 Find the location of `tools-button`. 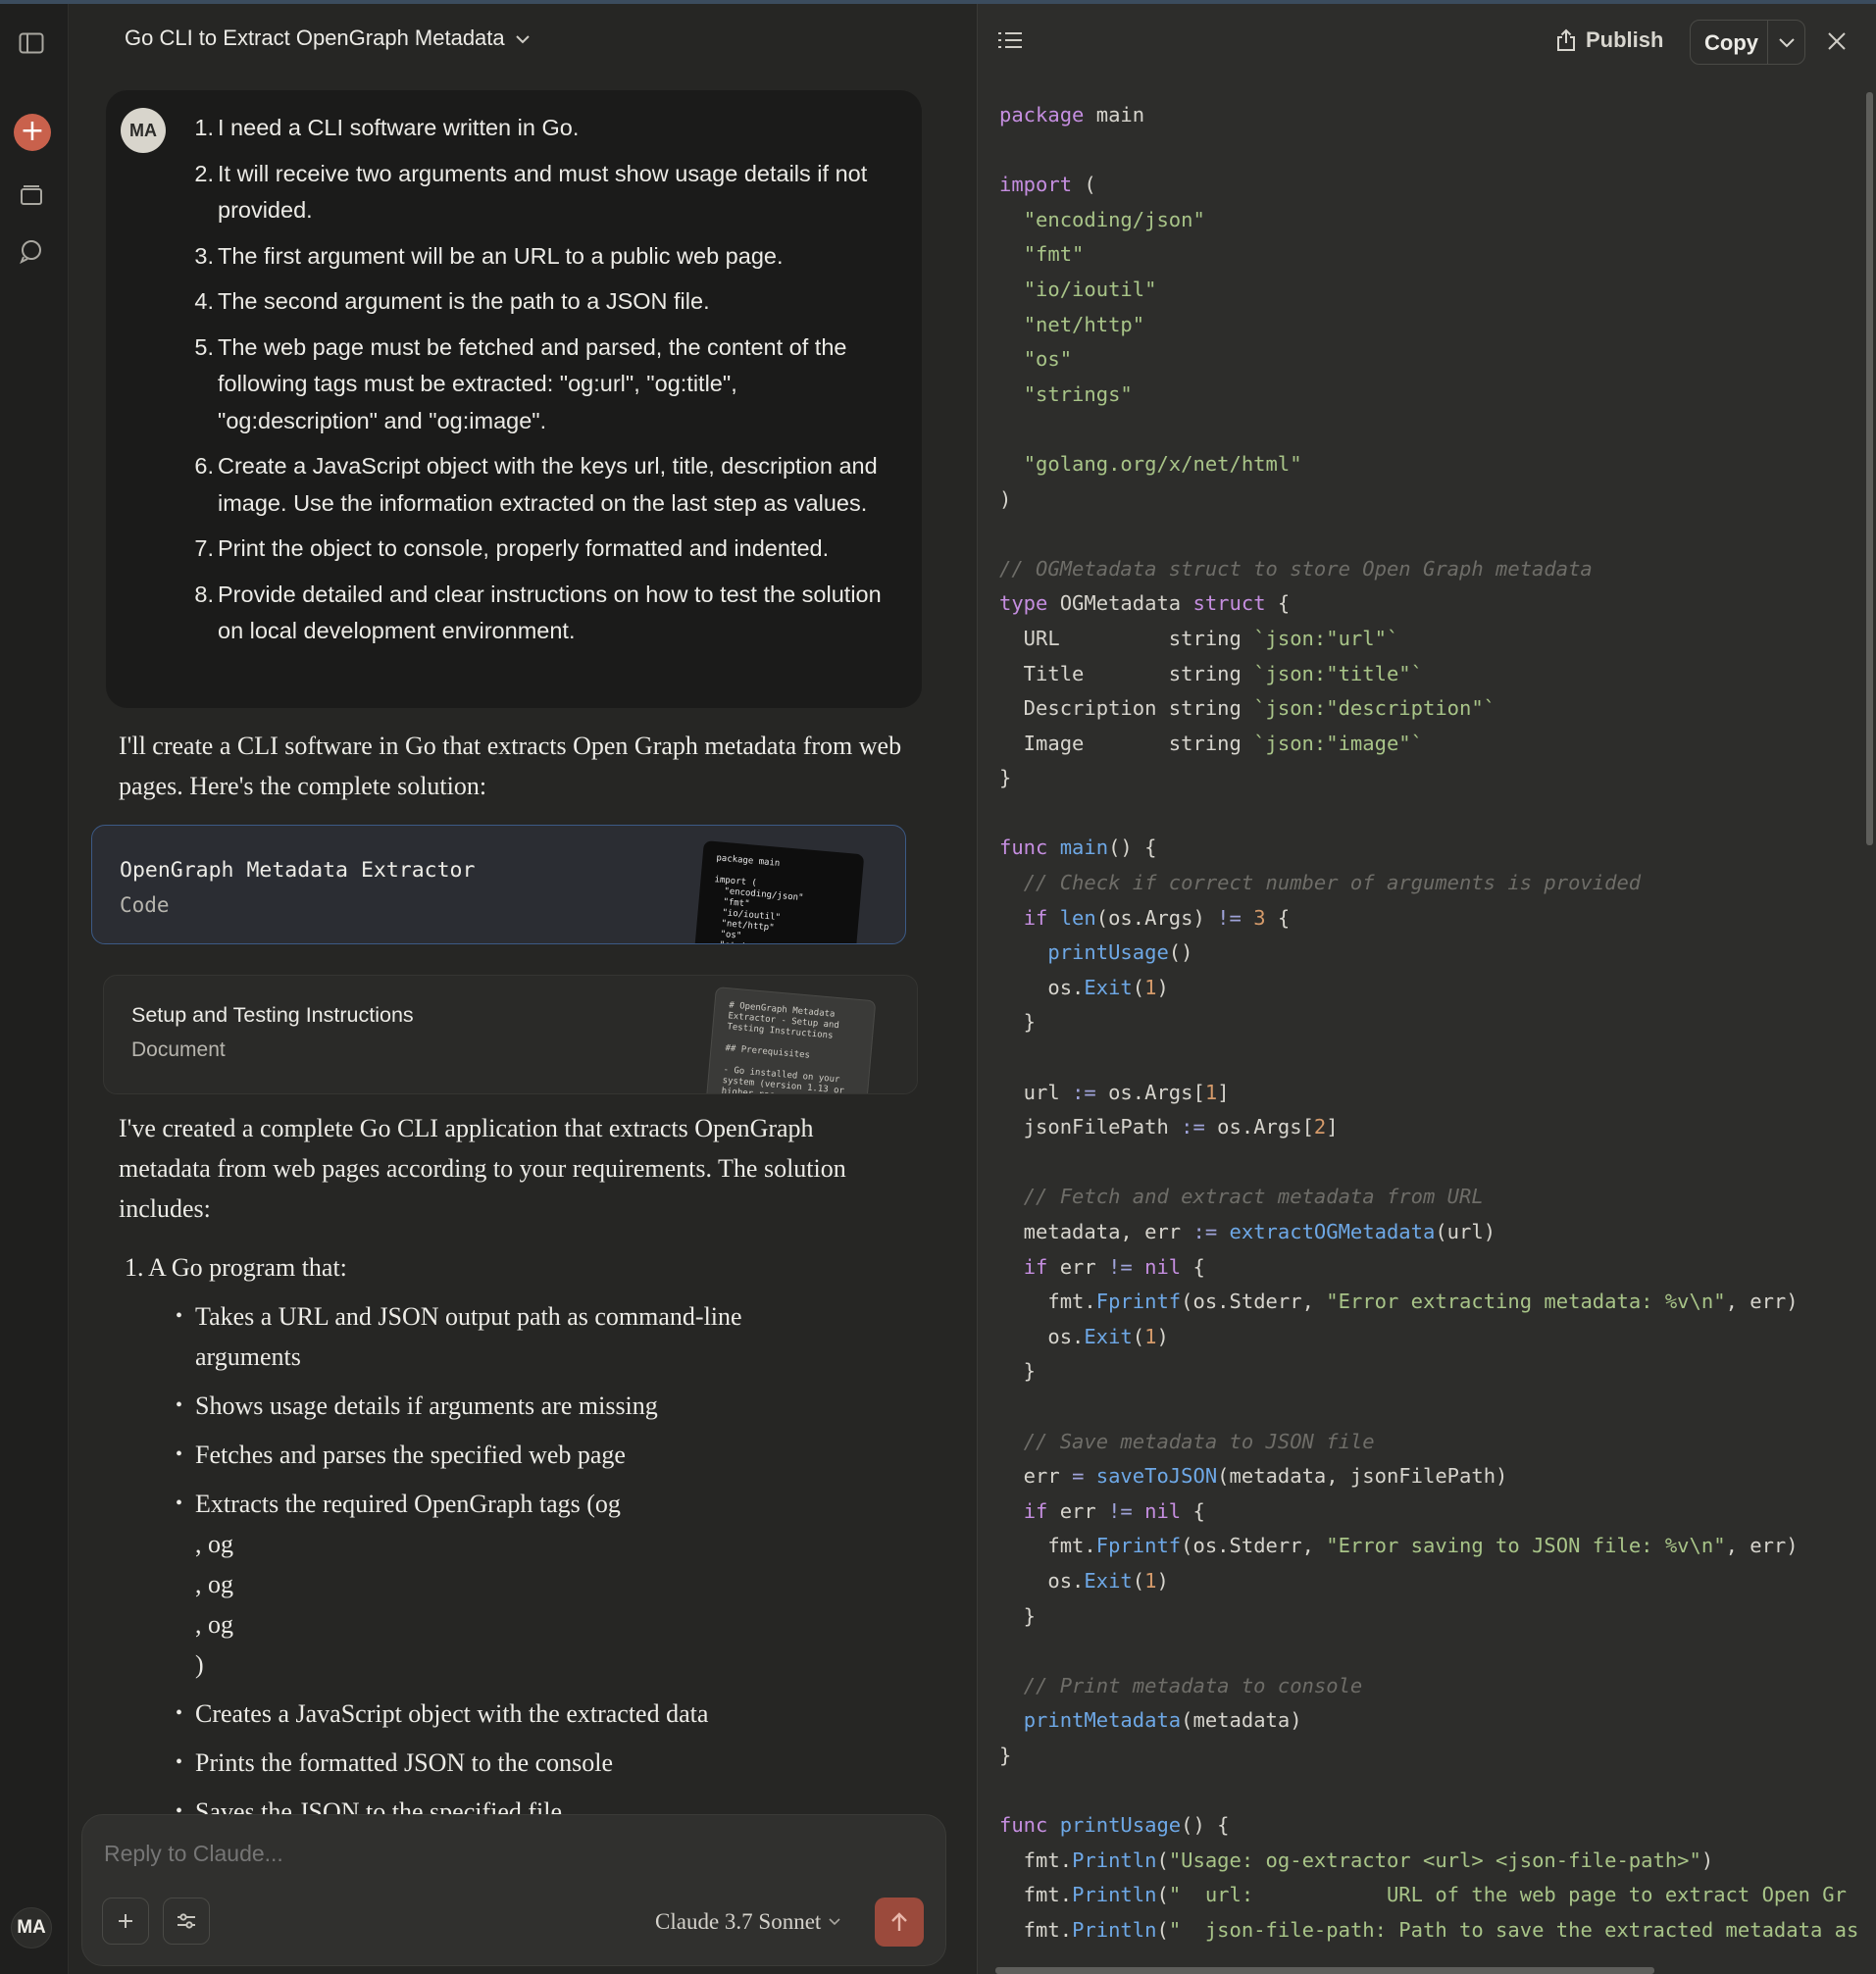

tools-button is located at coordinates (186, 1922).